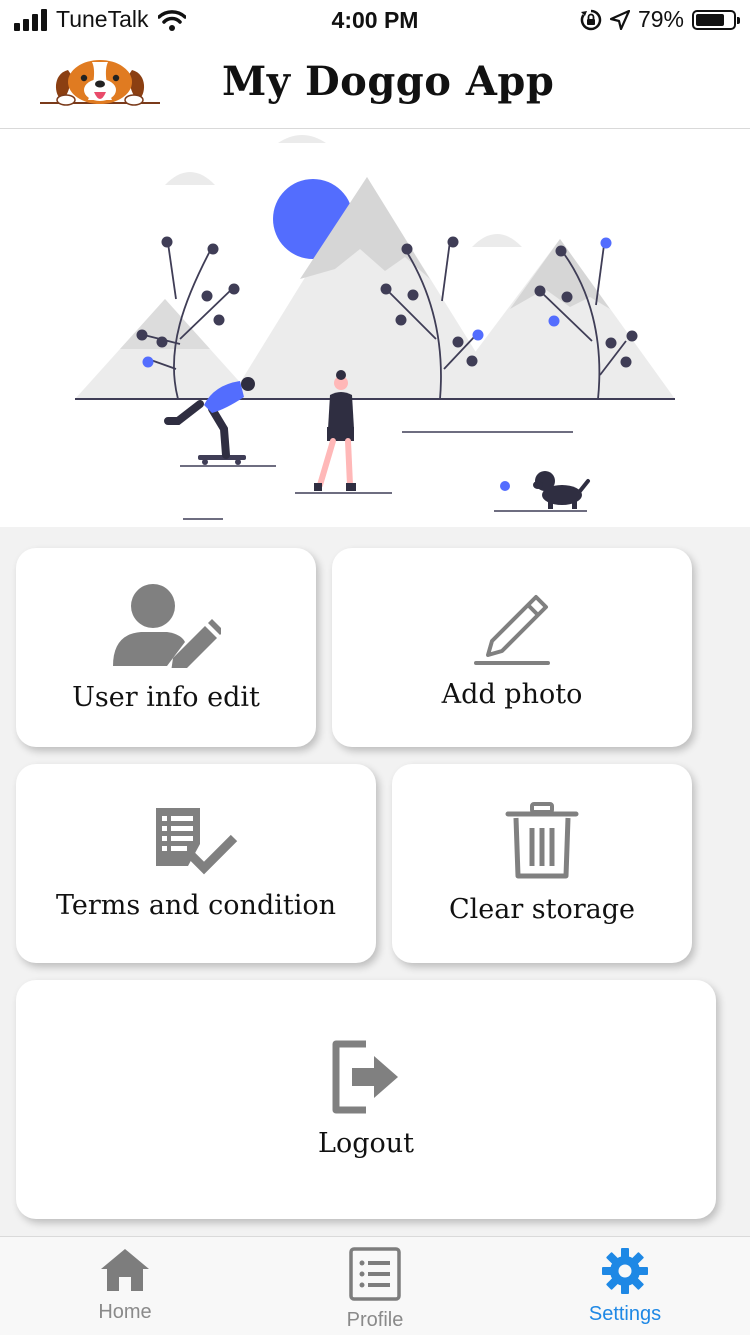 This screenshot has width=750, height=1335. Describe the element at coordinates (167, 626) in the screenshot. I see `user-edit-icon` at that location.